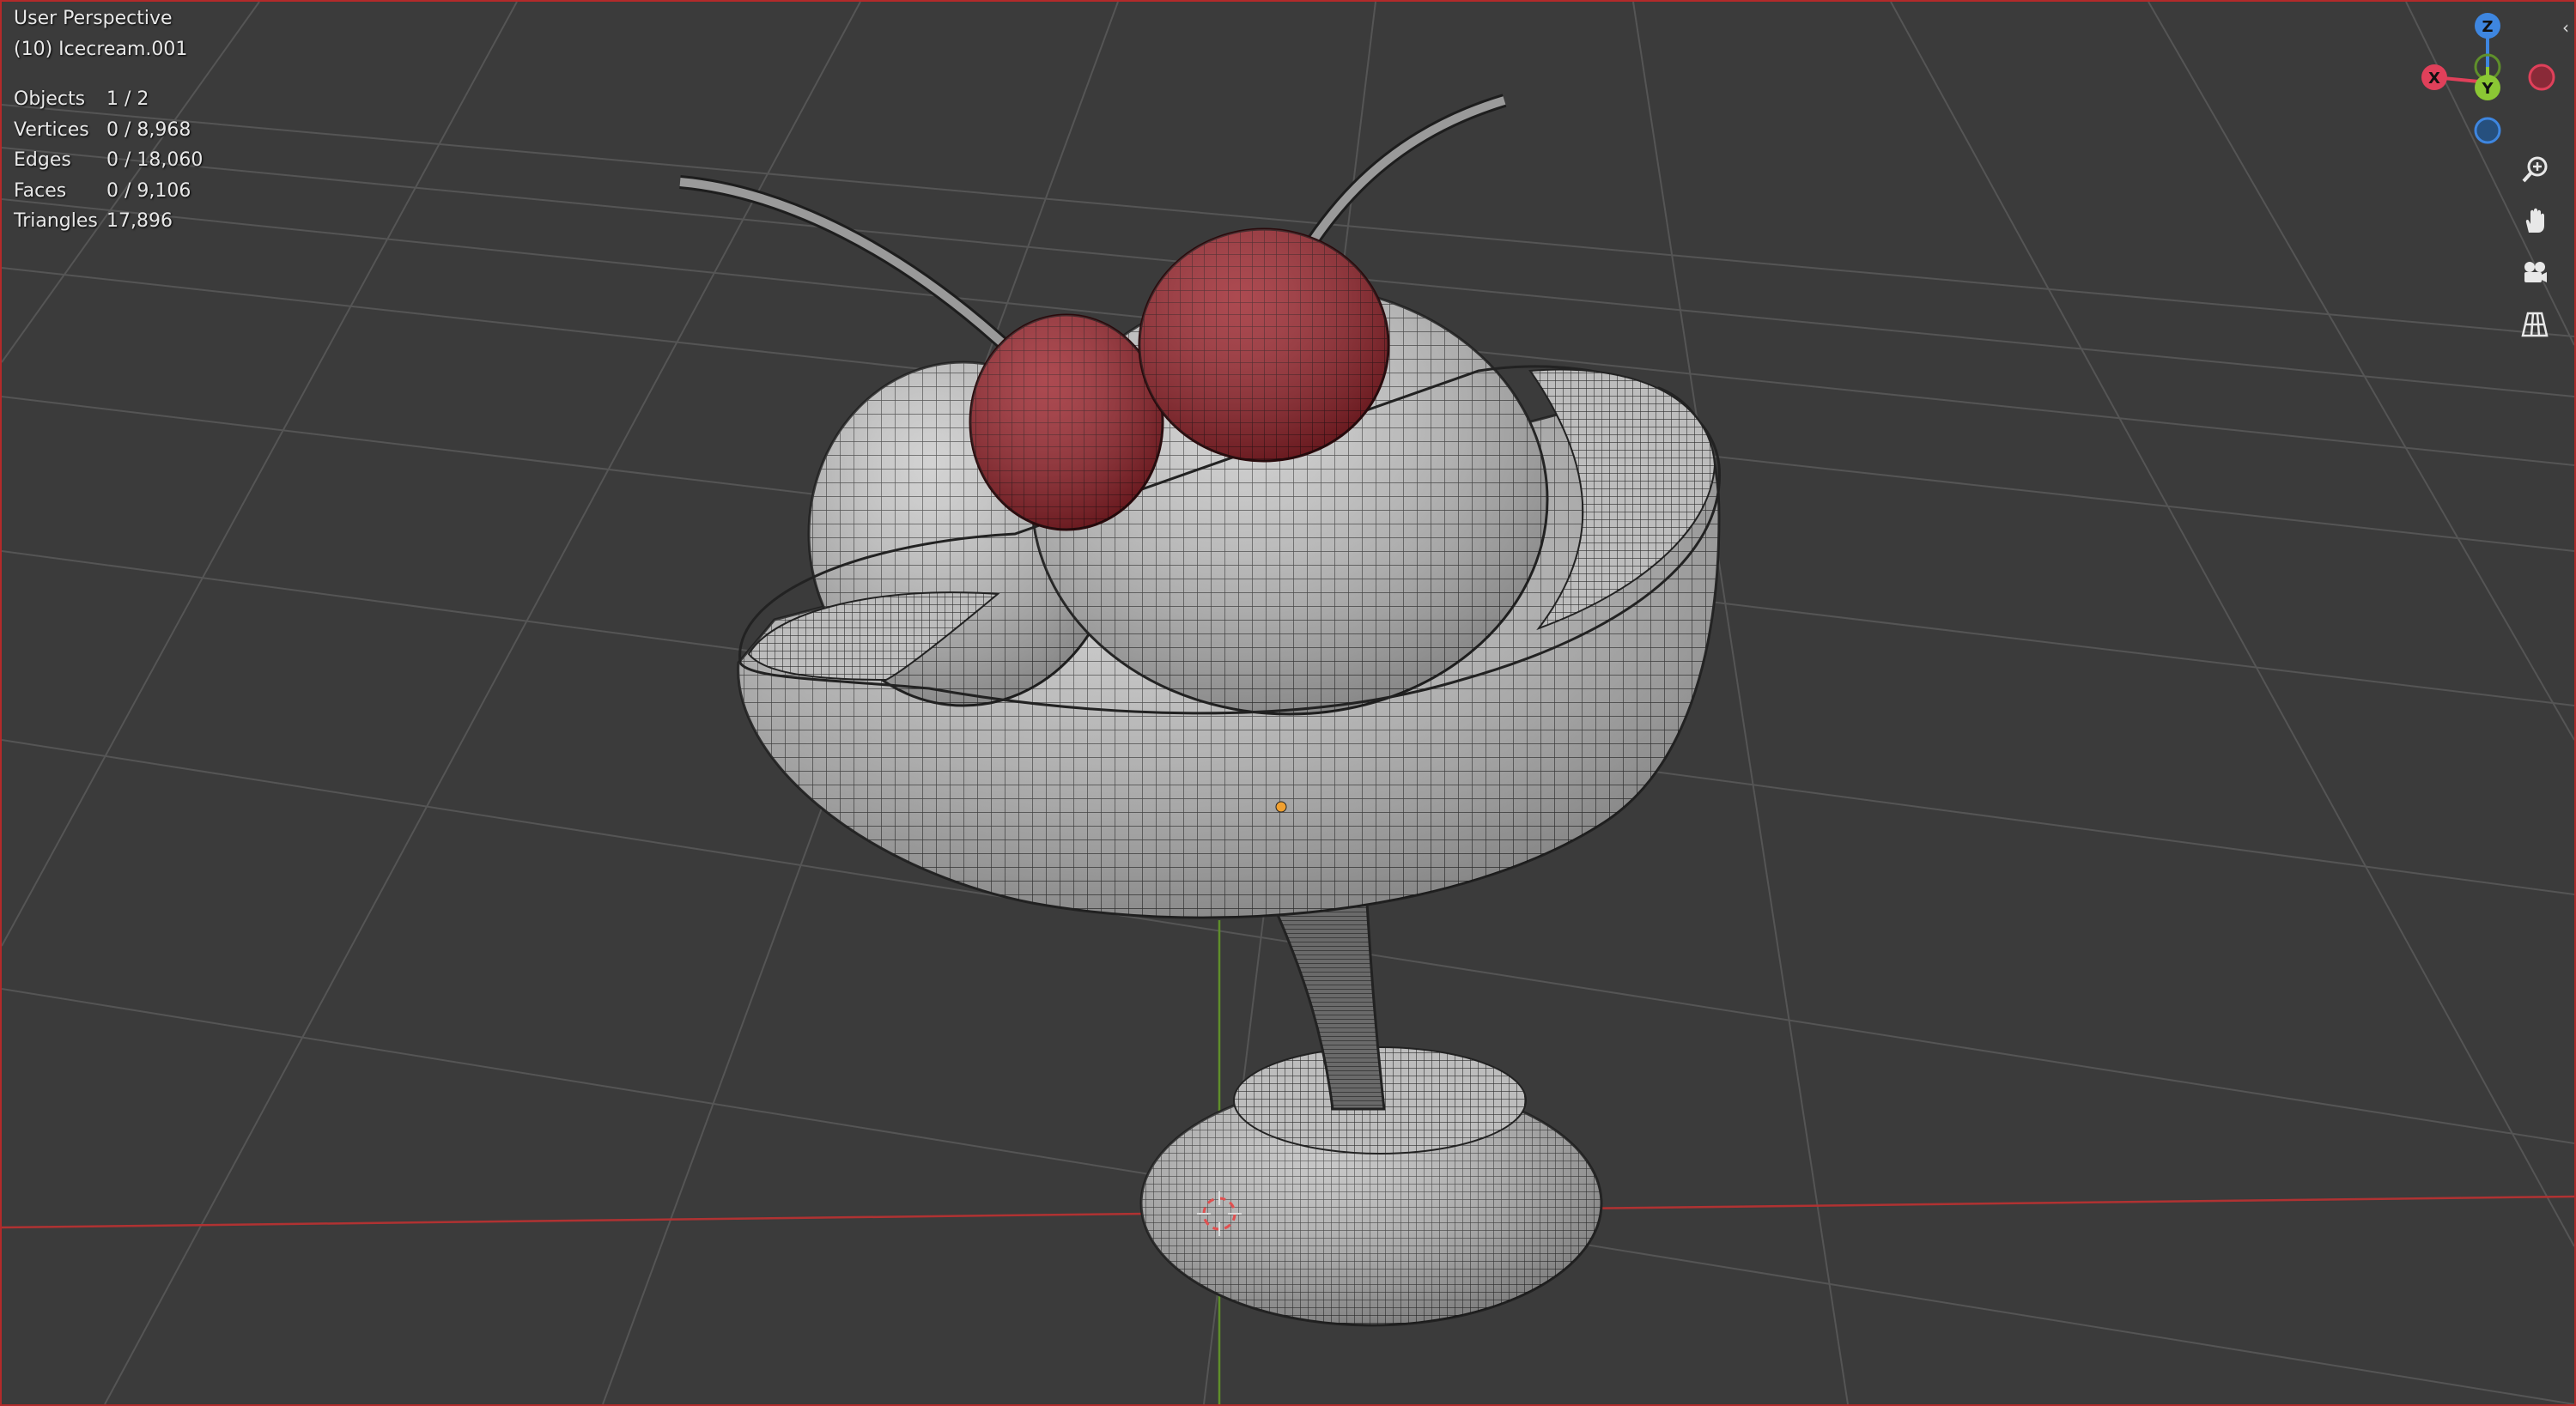  I want to click on stat-value: 17,896, so click(139, 221).